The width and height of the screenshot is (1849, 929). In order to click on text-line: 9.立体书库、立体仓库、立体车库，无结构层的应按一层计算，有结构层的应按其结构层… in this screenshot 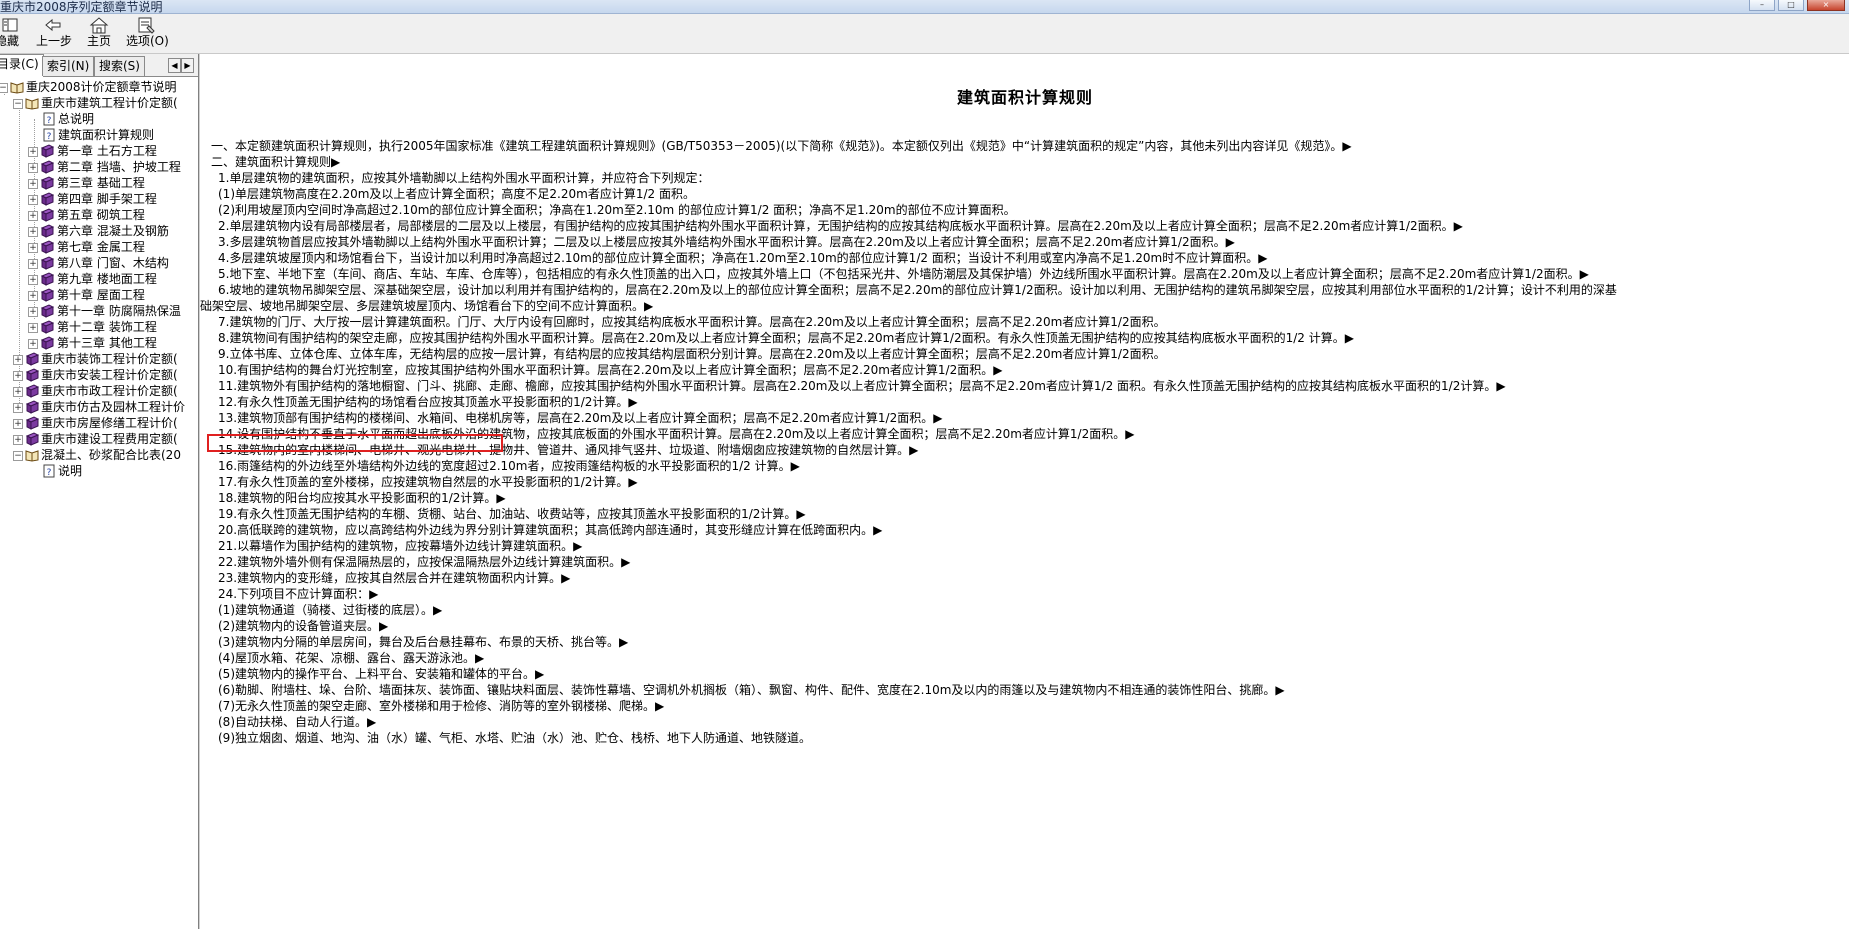, I will do `click(692, 354)`.